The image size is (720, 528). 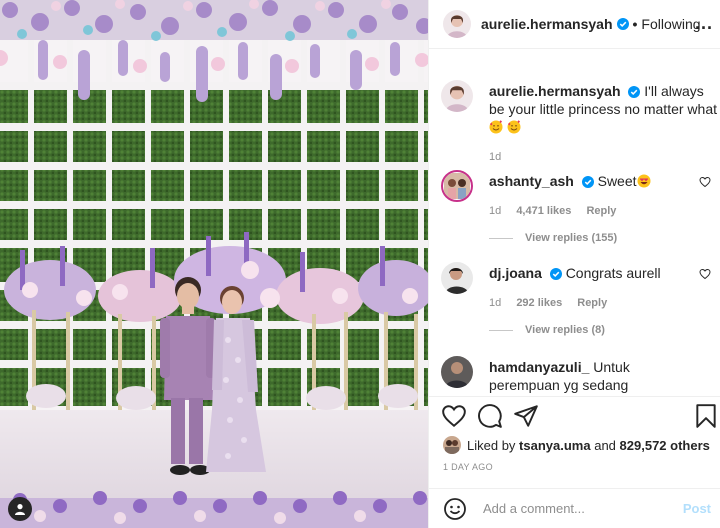 I want to click on view-replies-label: View replies (155), so click(x=571, y=238).